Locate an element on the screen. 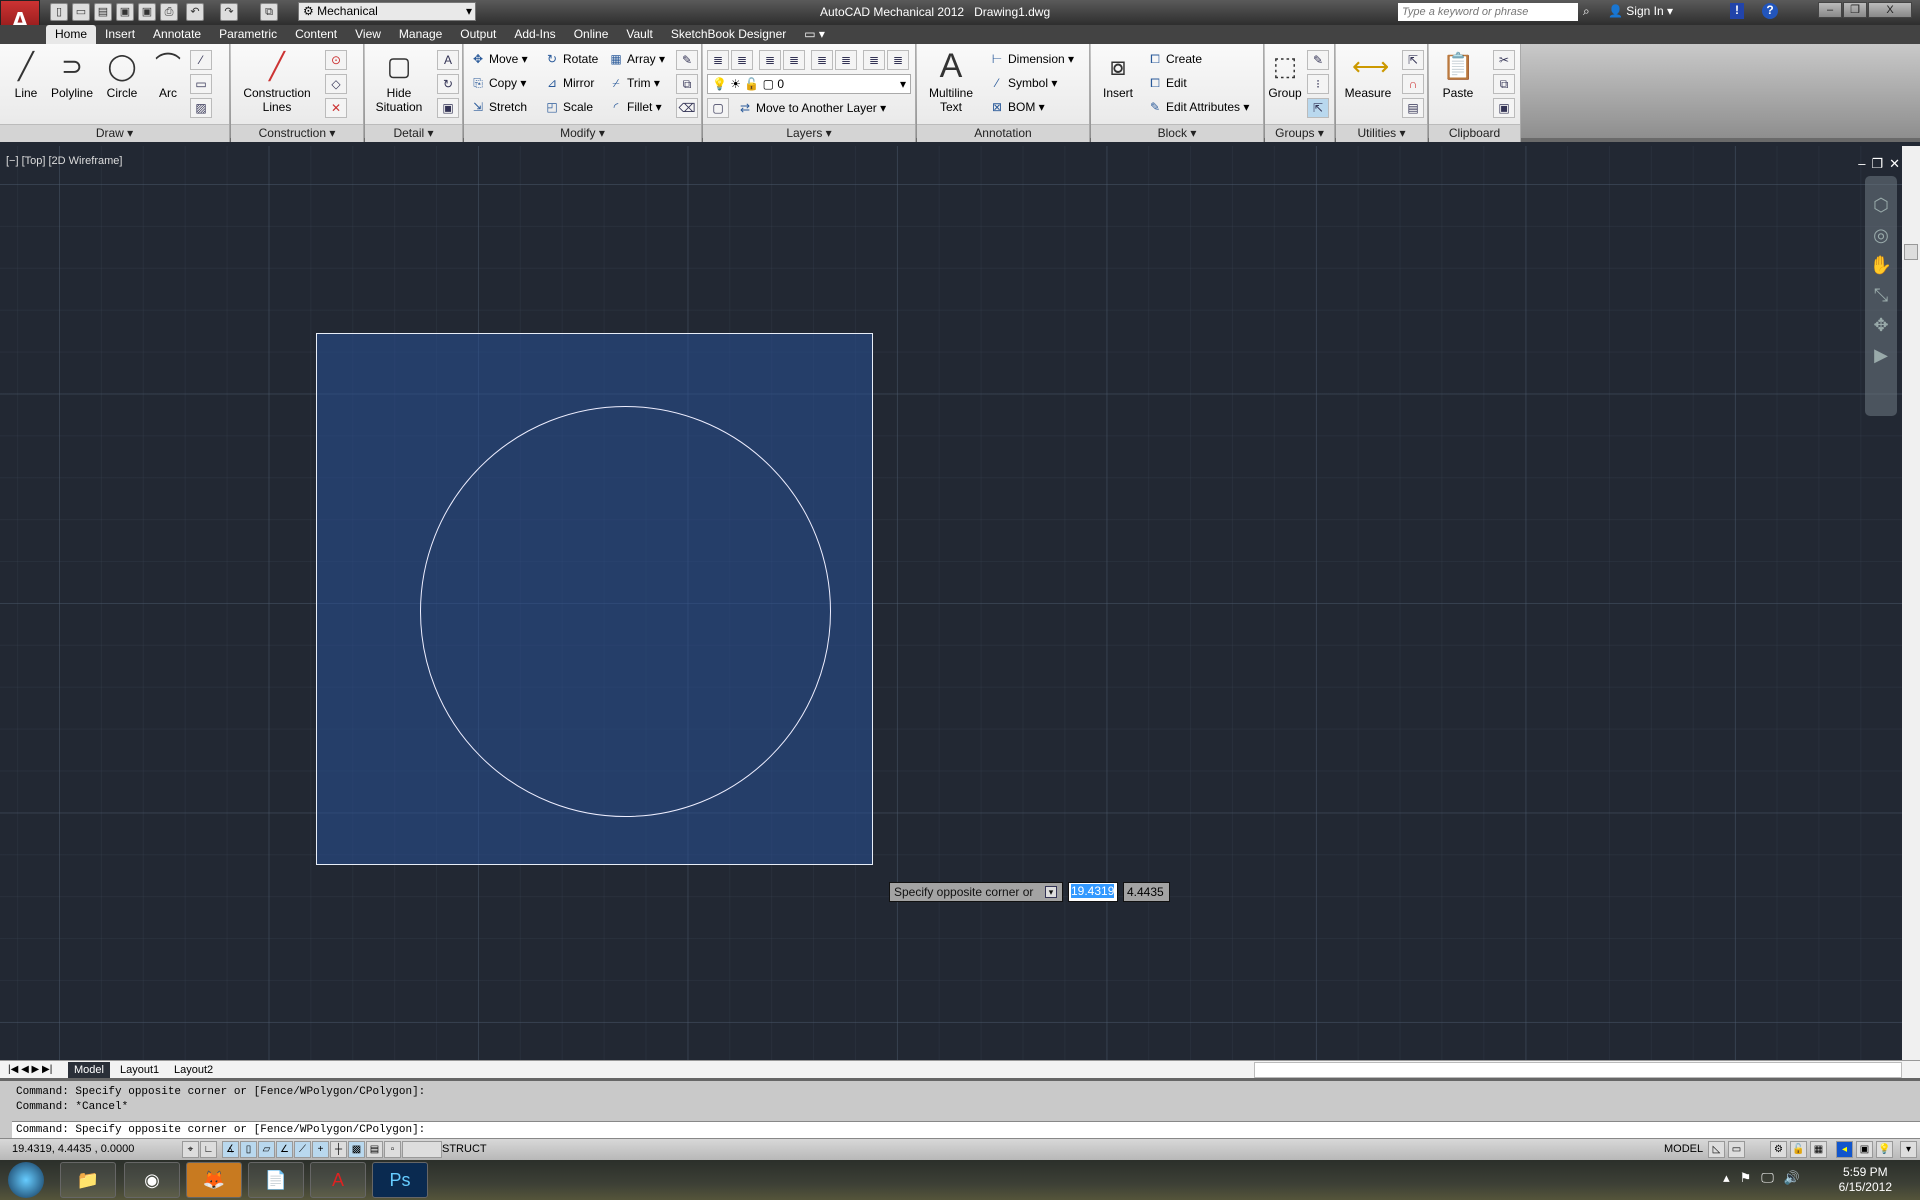 The image size is (1920, 1200). ribbon-minimize-icon: ▭ ▾ is located at coordinates (814, 34).